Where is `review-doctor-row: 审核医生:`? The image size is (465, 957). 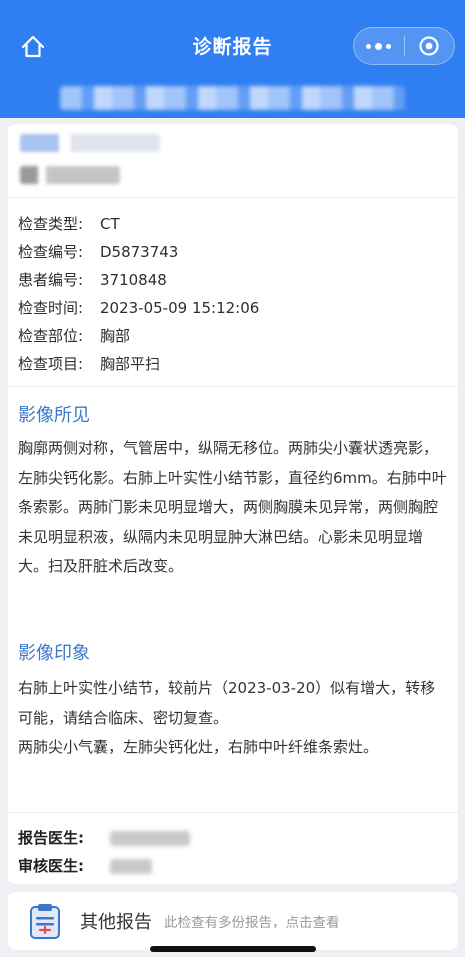
review-doctor-row: 审核医生: is located at coordinates (85, 866).